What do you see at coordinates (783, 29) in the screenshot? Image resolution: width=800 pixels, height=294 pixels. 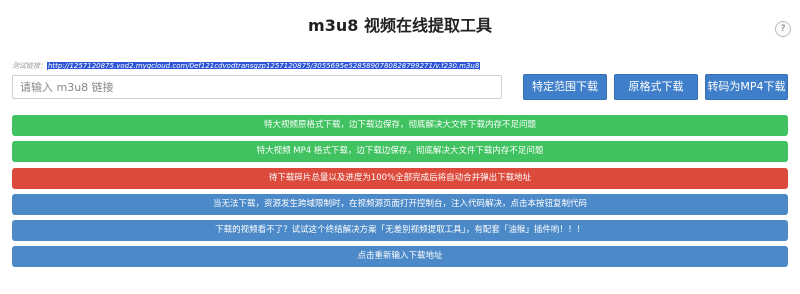 I see `help-icon: ?` at bounding box center [783, 29].